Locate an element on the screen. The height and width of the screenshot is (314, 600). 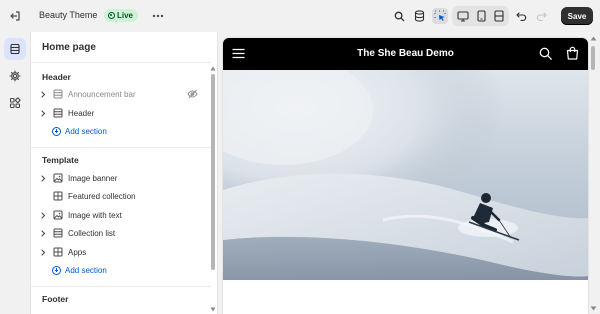
exit-icon is located at coordinates (15, 16).